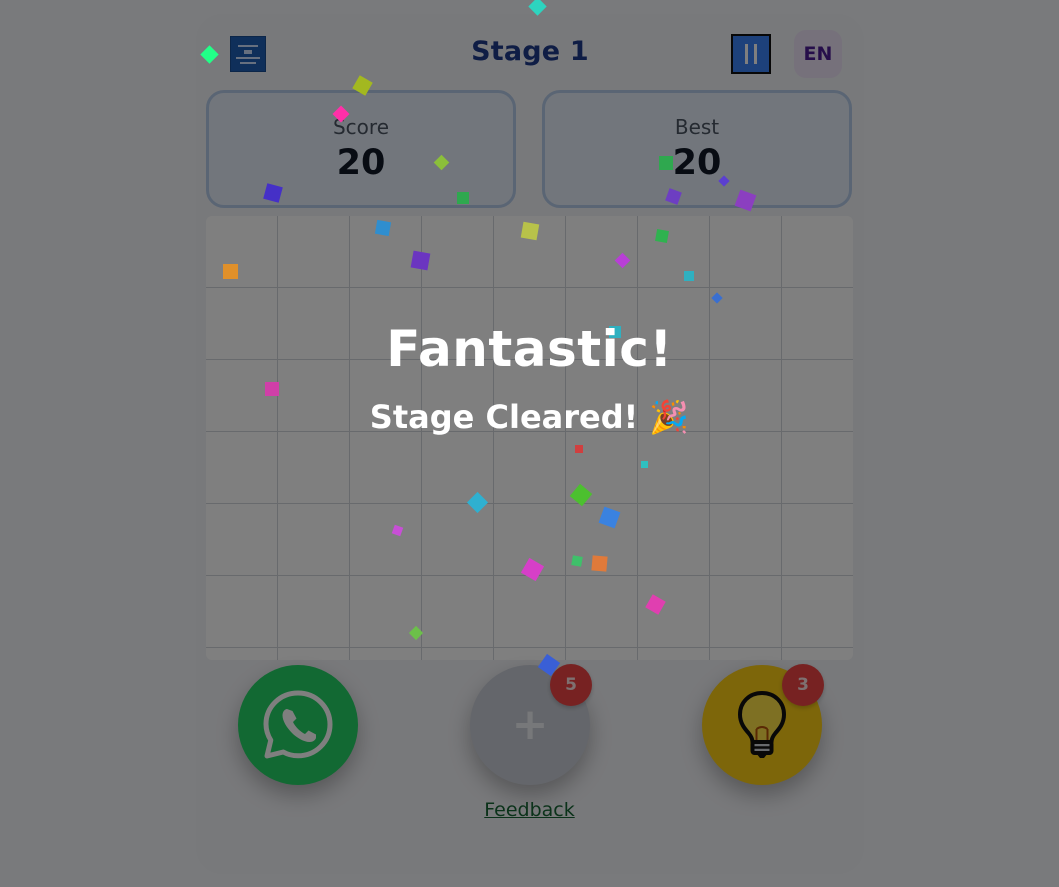  What do you see at coordinates (529, 349) in the screenshot?
I see `overlay-title: Fantastic!` at bounding box center [529, 349].